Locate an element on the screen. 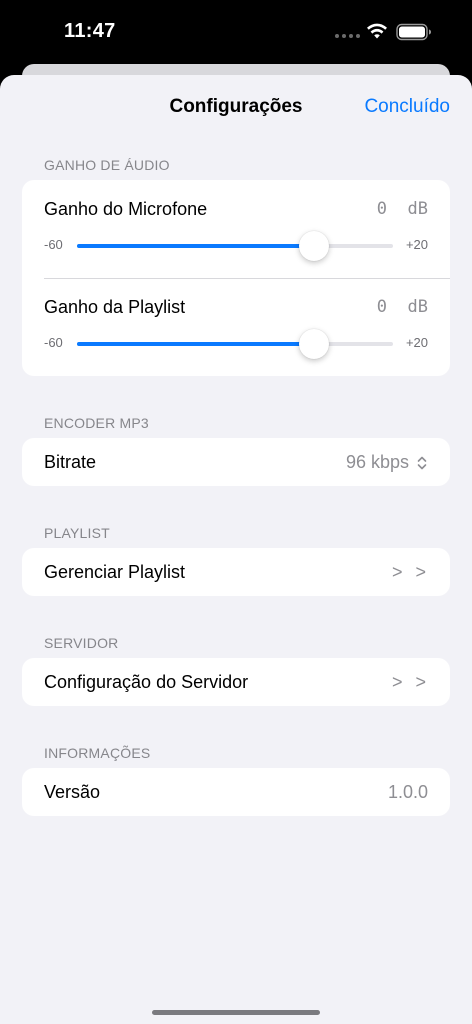 This screenshot has height=1024, width=472. battery-icon is located at coordinates (413, 32).